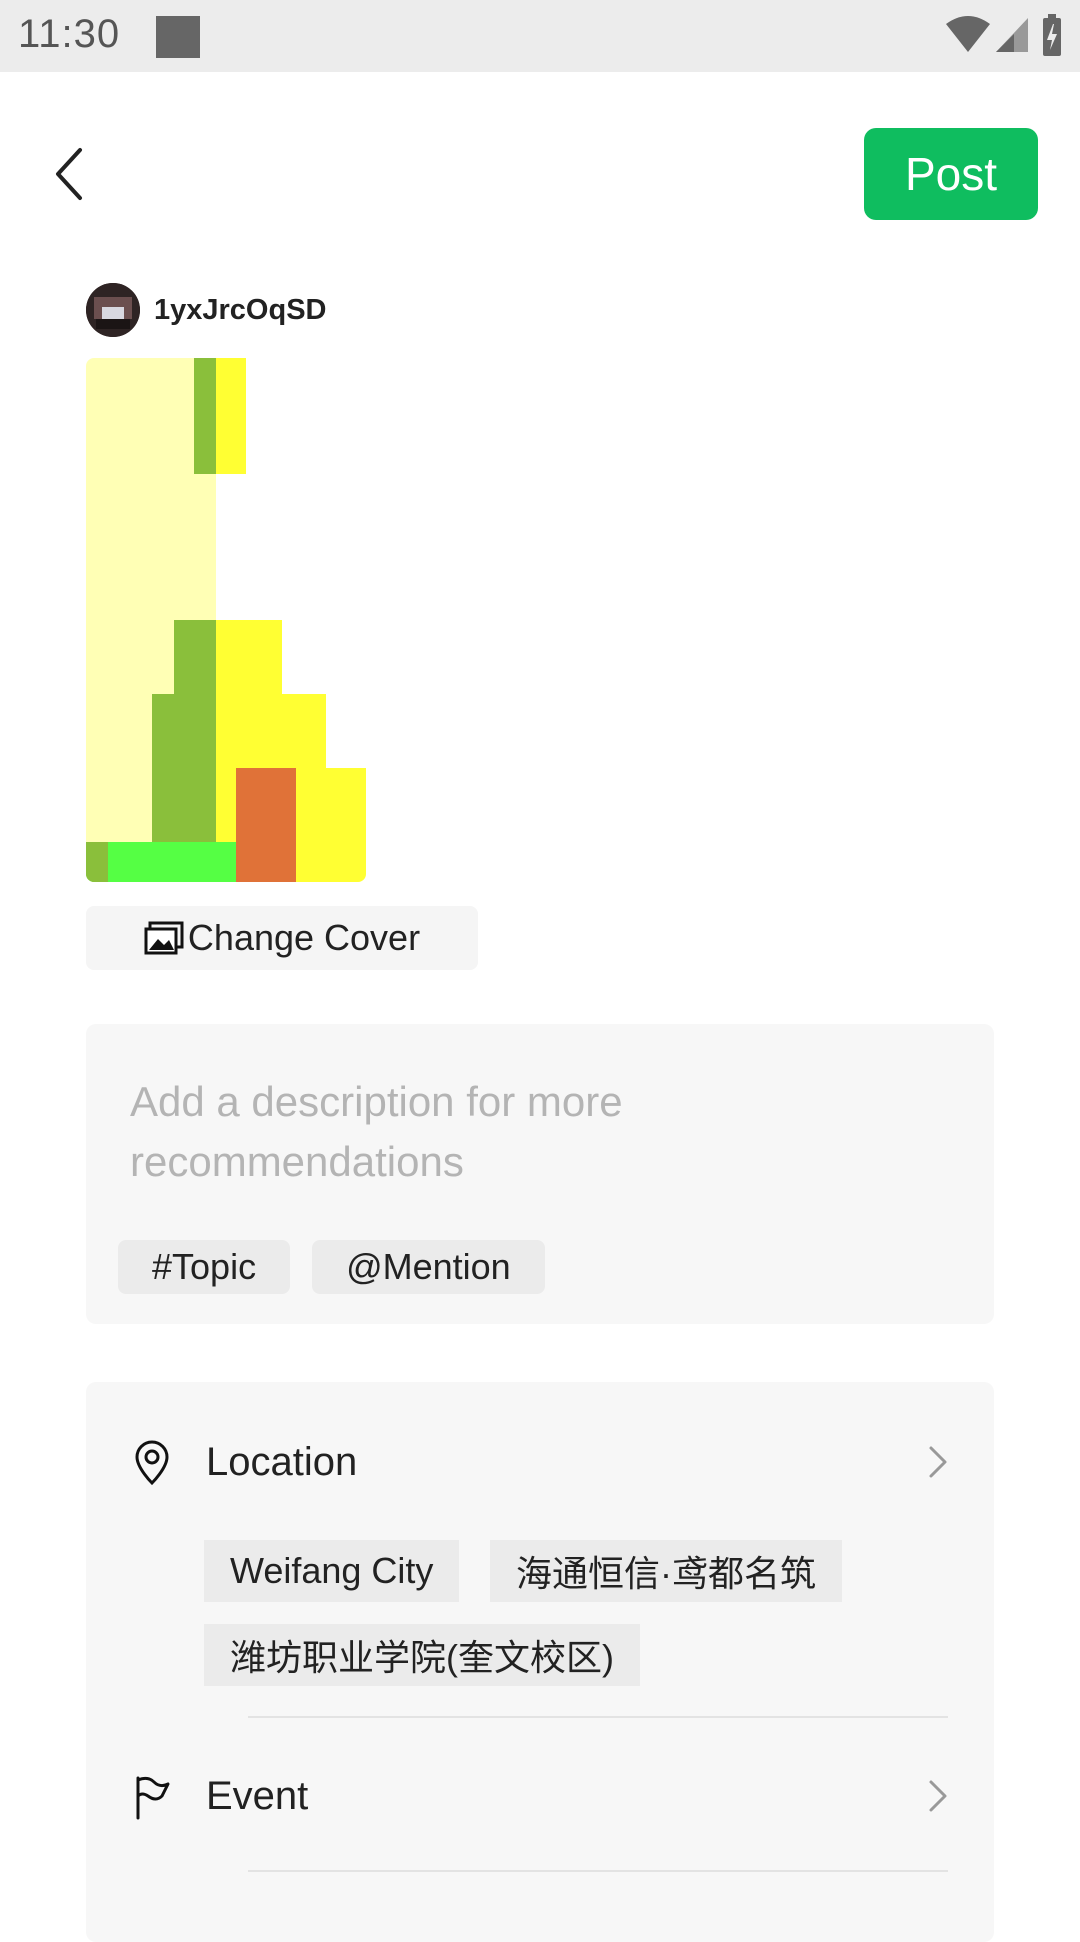 The height and width of the screenshot is (1942, 1080). What do you see at coordinates (540, 36) in the screenshot?
I see `status-bar: 11:30` at bounding box center [540, 36].